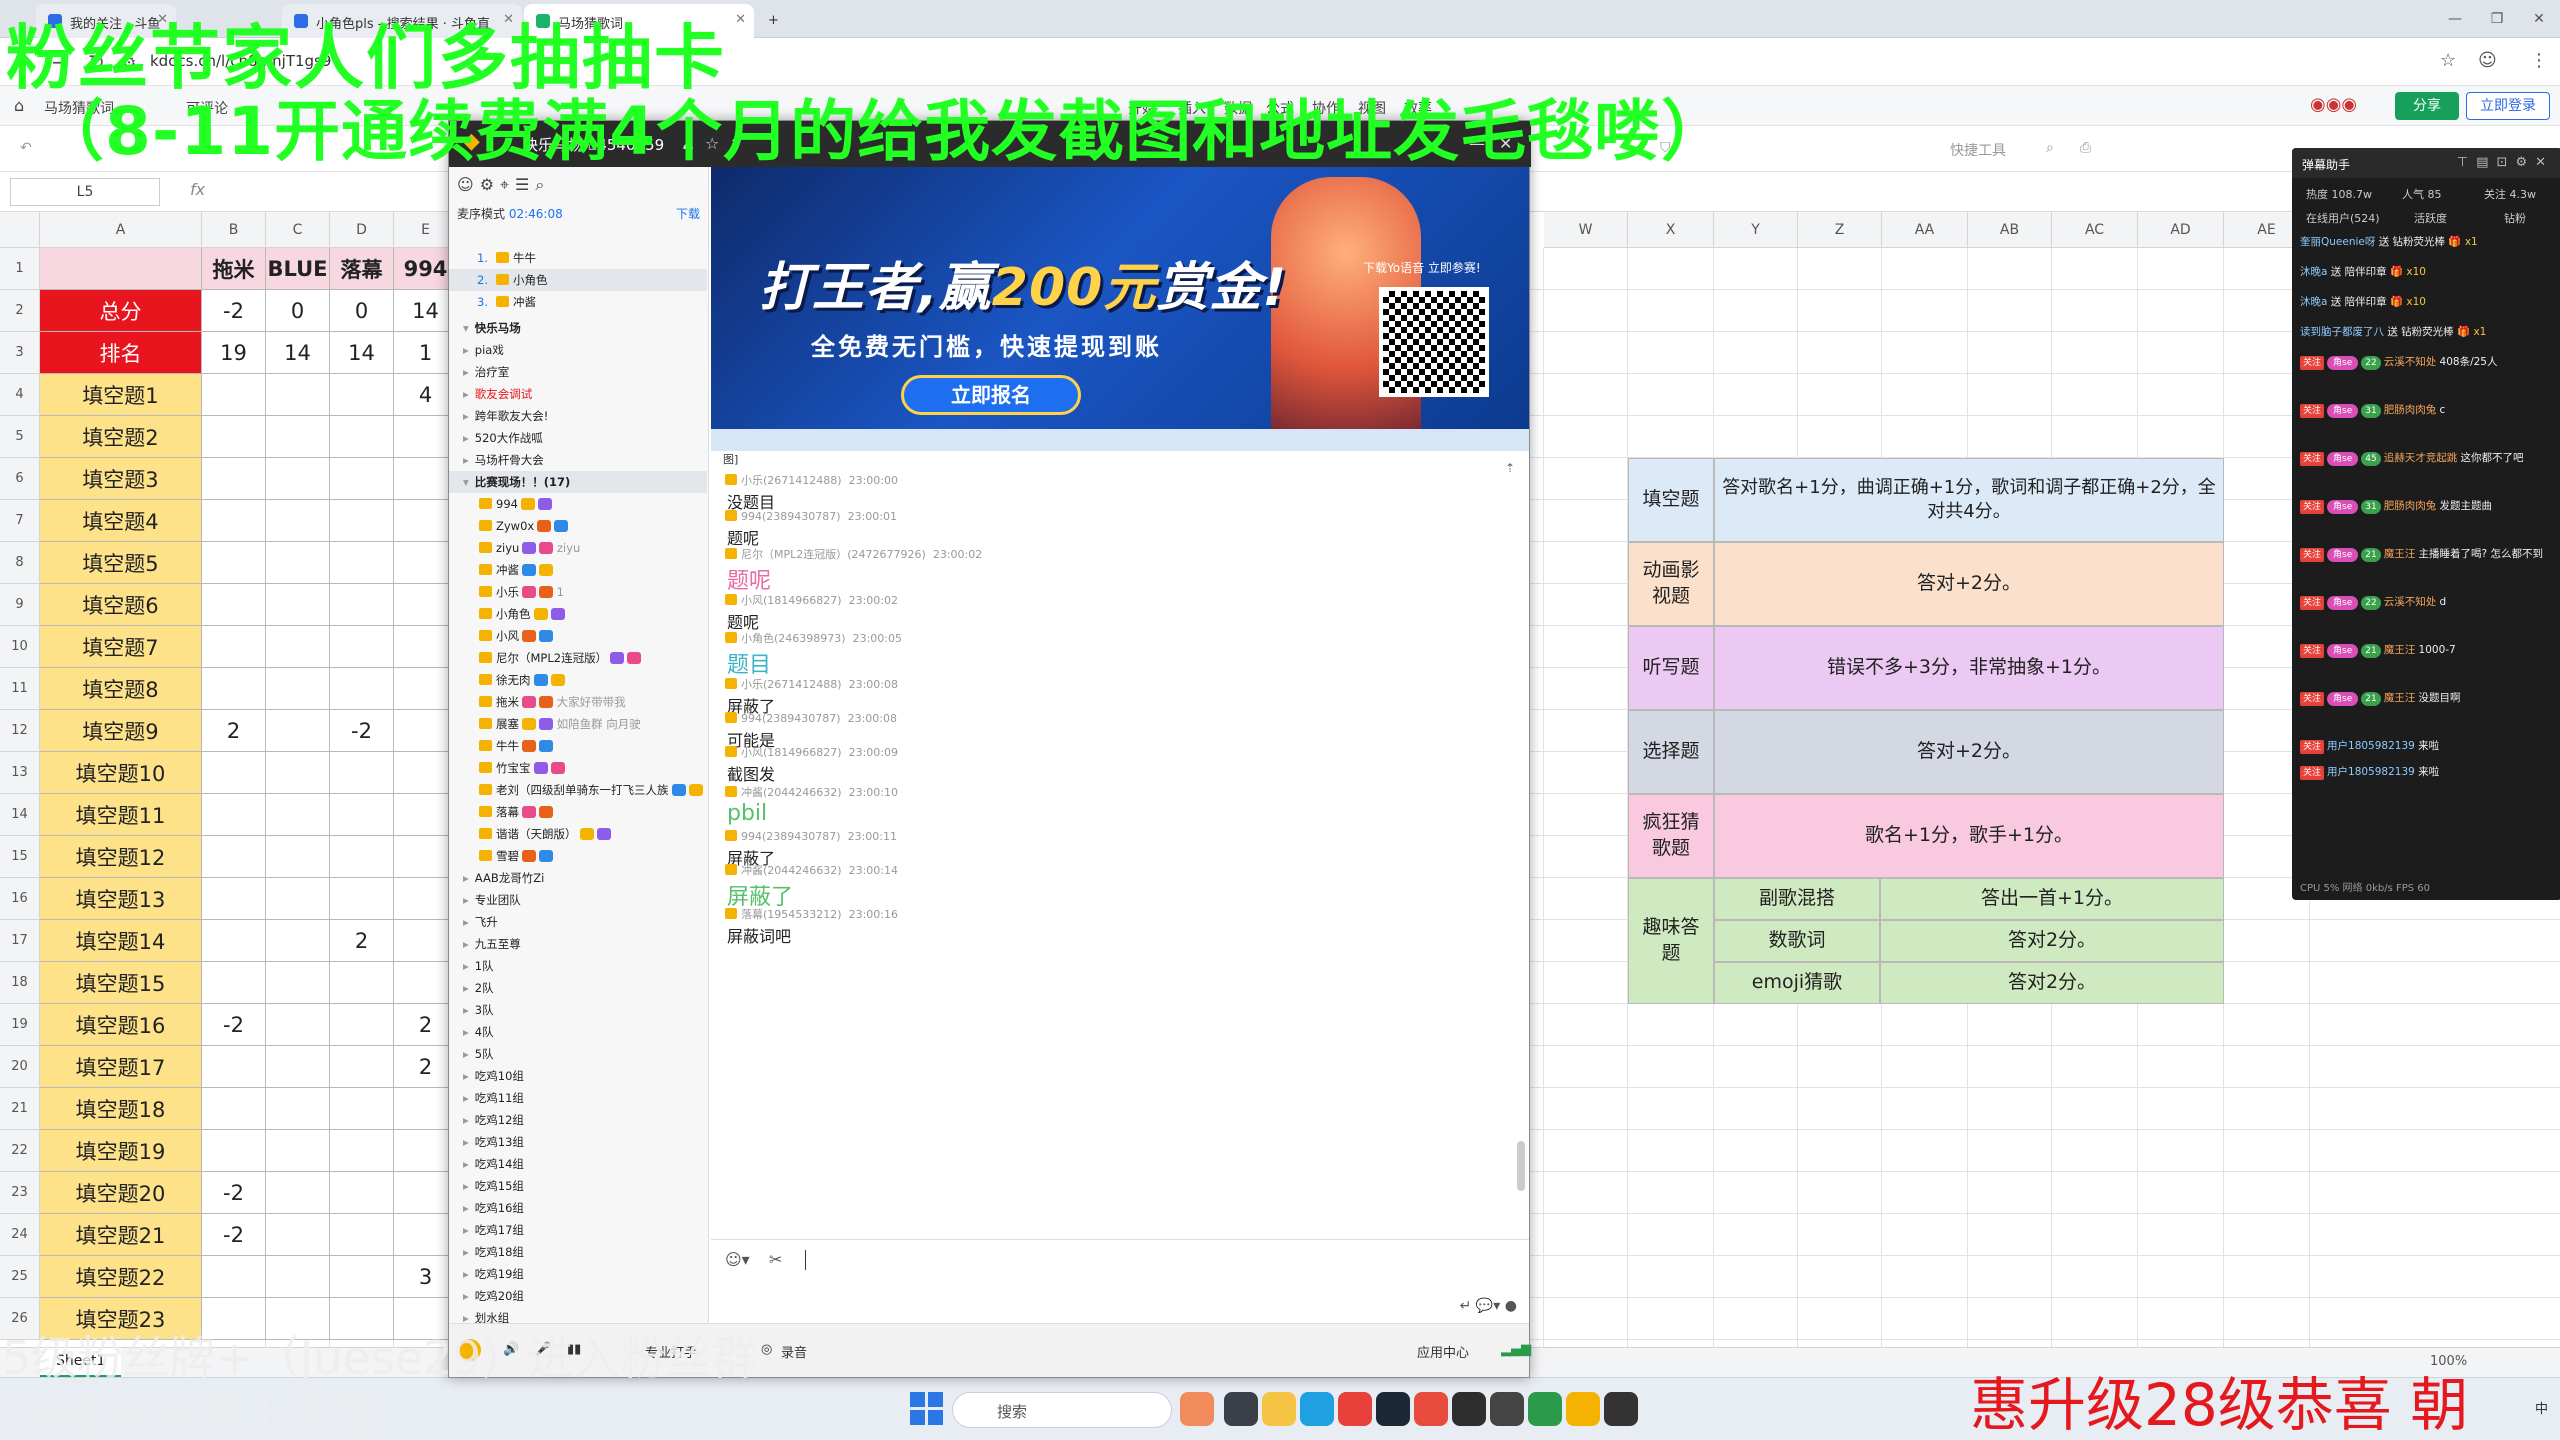 This screenshot has width=2560, height=1440. I want to click on wps-icon, so click(1355, 1409).